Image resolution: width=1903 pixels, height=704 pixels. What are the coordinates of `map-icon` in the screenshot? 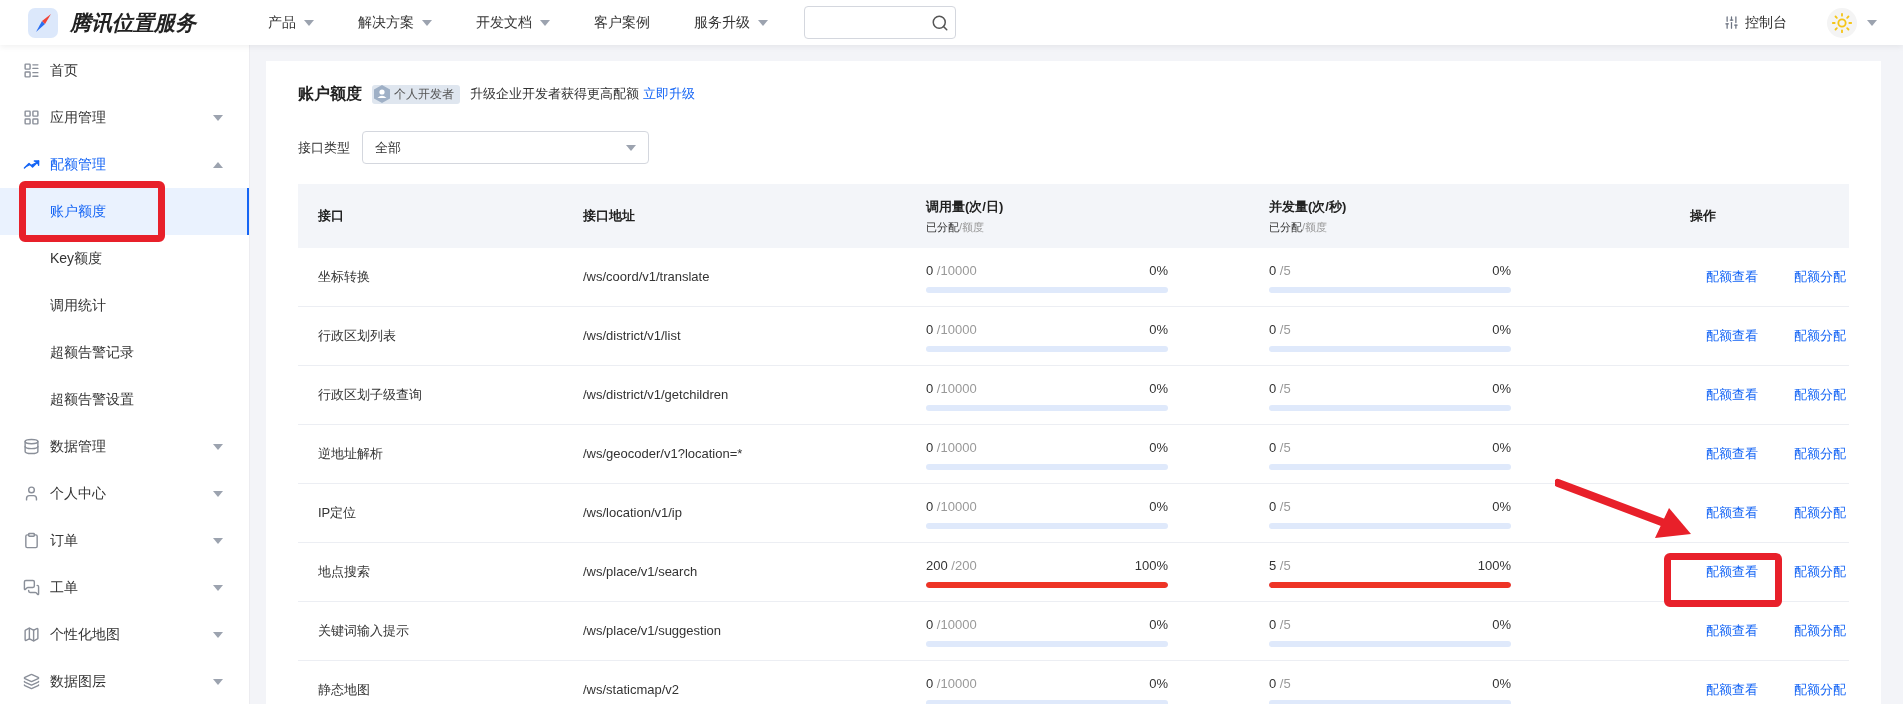 It's located at (31, 634).